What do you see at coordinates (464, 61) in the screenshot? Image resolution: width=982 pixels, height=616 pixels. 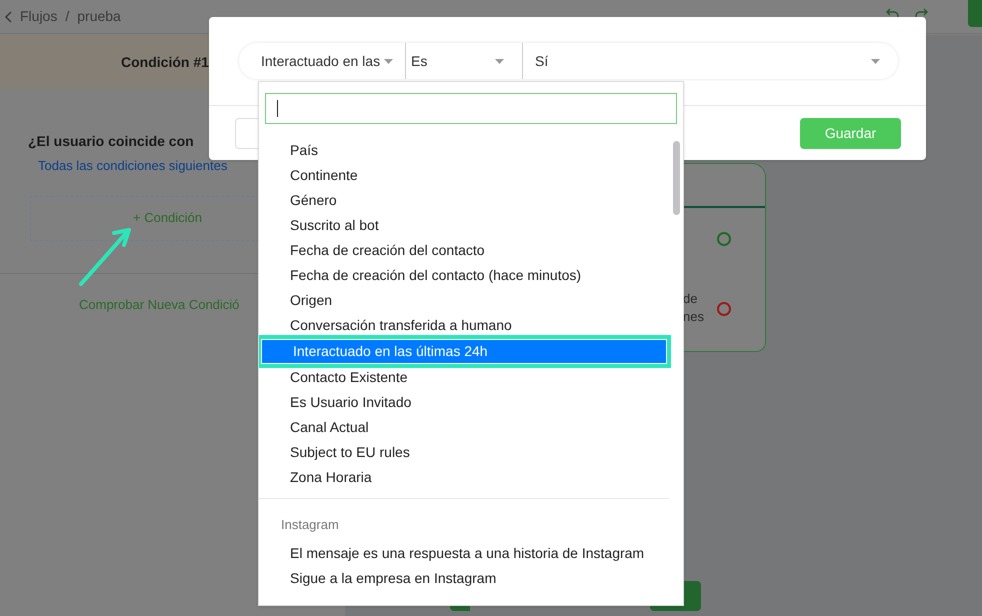 I see `operator-select: Es` at bounding box center [464, 61].